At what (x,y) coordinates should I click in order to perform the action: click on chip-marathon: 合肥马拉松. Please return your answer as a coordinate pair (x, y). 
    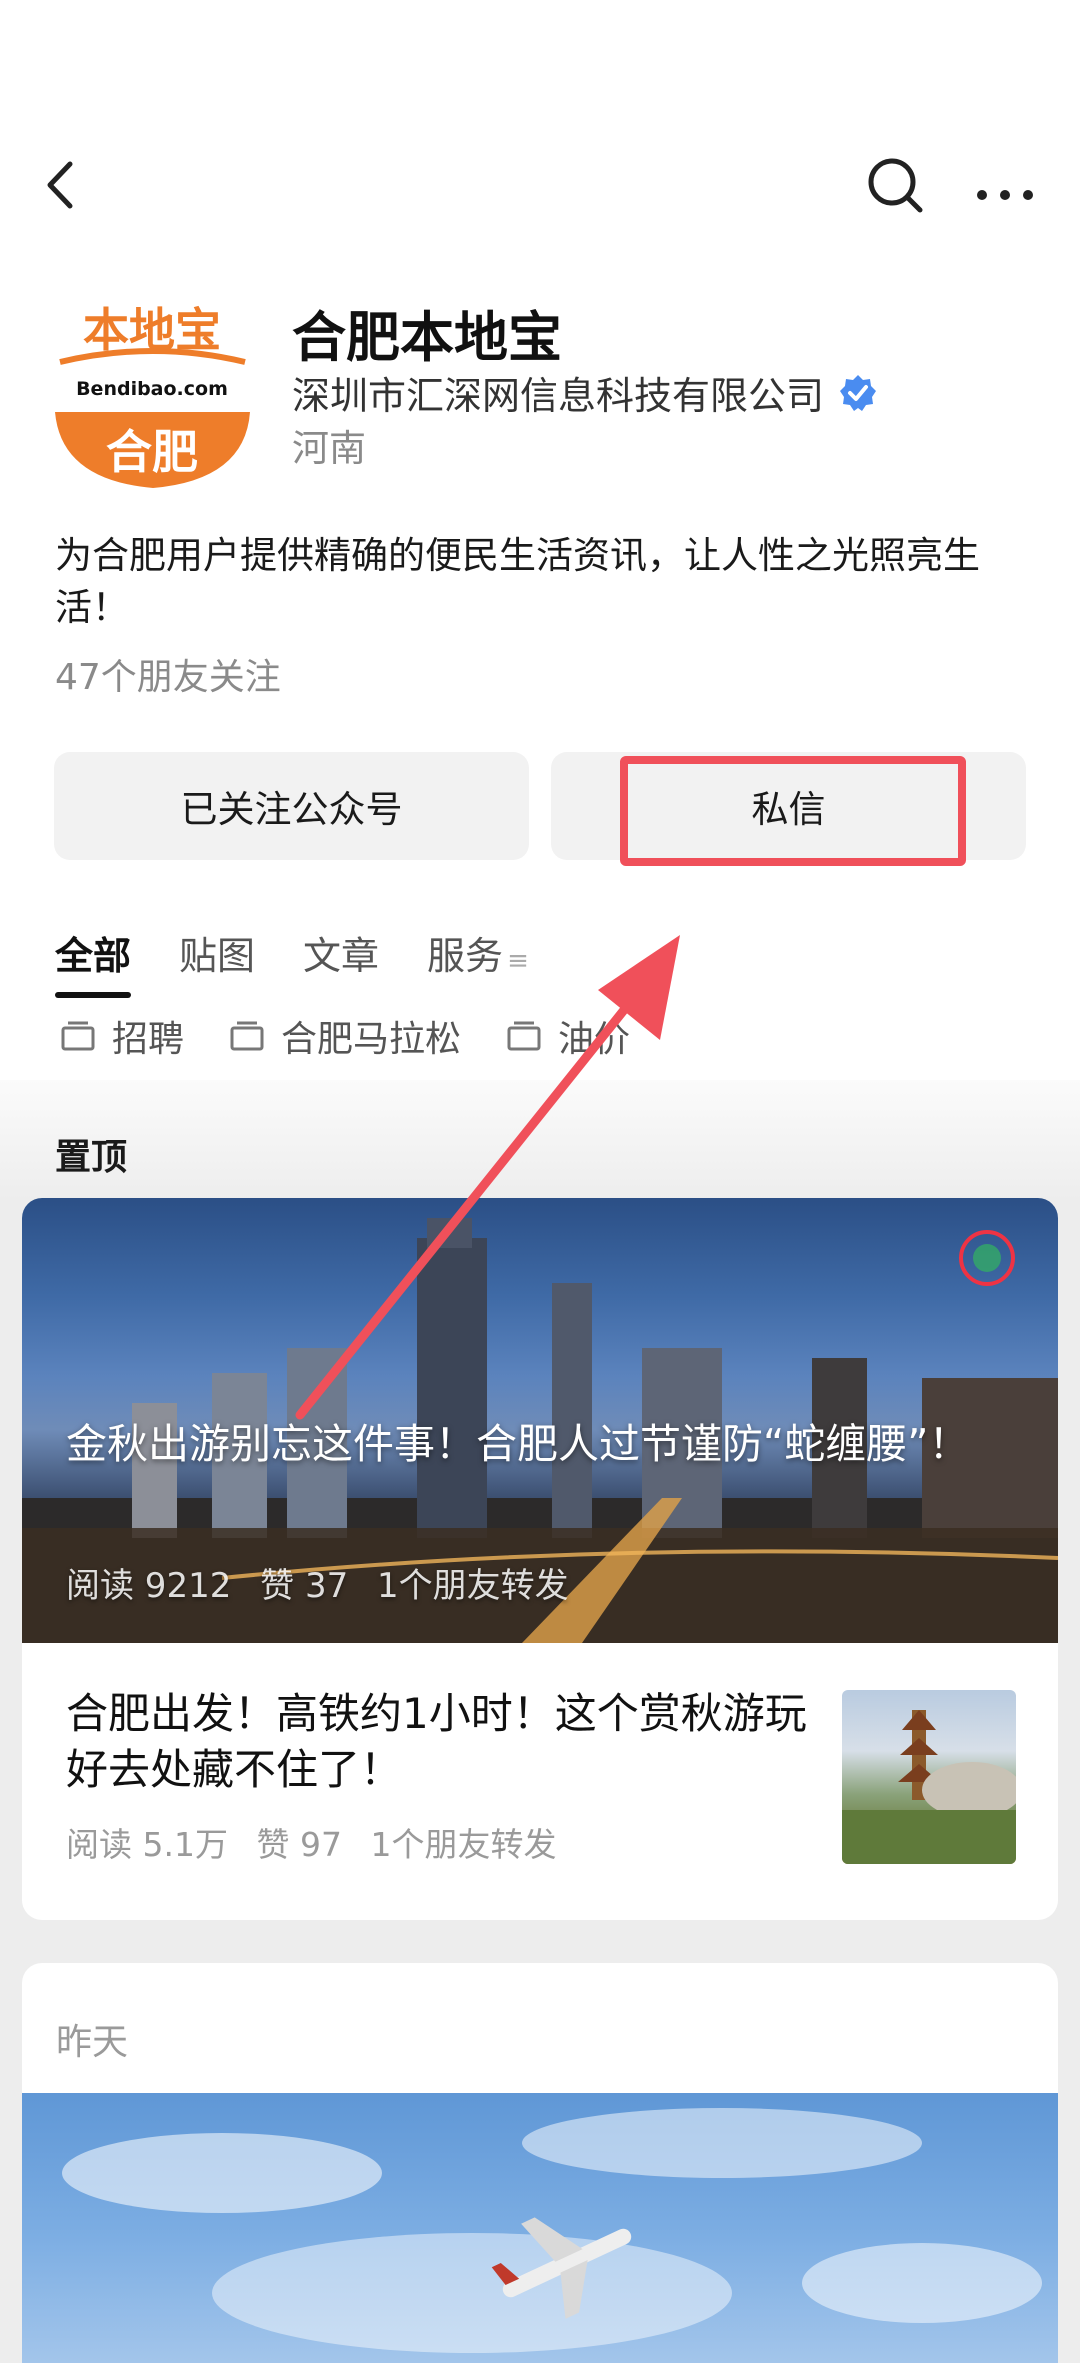
    Looking at the image, I should click on (345, 1036).